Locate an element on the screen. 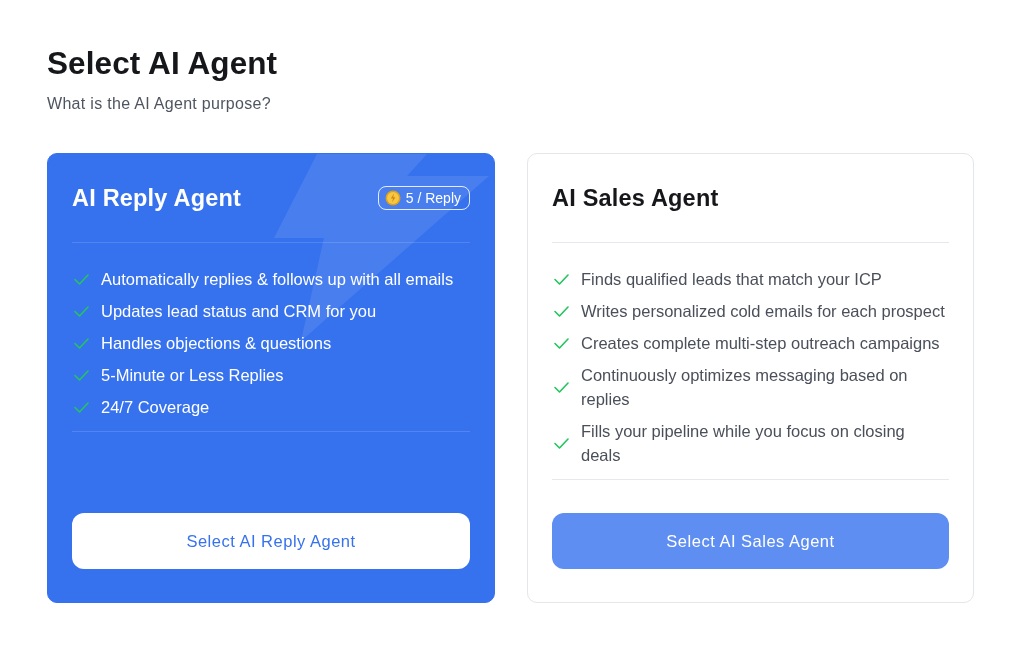 This screenshot has width=1019, height=659. feature-text: Automatically replies & follows up with all emails is located at coordinates (277, 279).